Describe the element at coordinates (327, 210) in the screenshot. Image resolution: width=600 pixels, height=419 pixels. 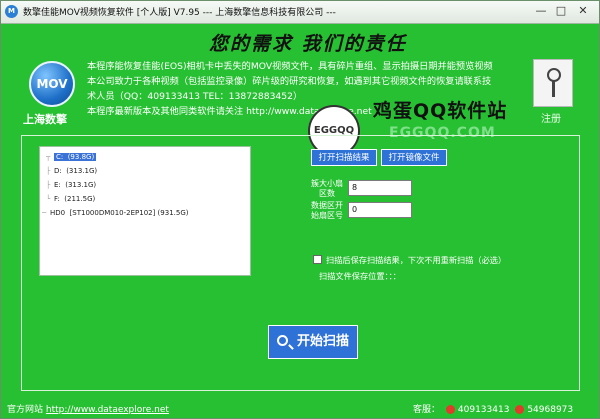
I see `data-start-label: 数据区开始扇区号` at that location.